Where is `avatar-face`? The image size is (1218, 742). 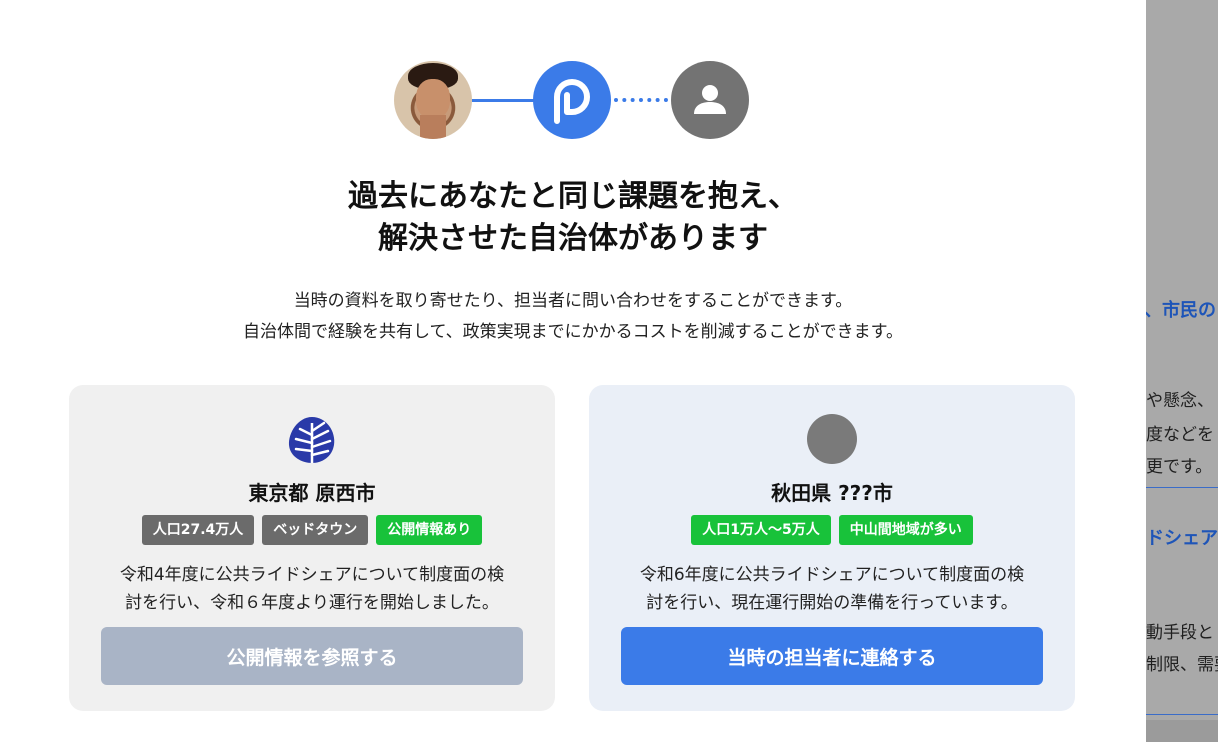
avatar-face is located at coordinates (433, 99).